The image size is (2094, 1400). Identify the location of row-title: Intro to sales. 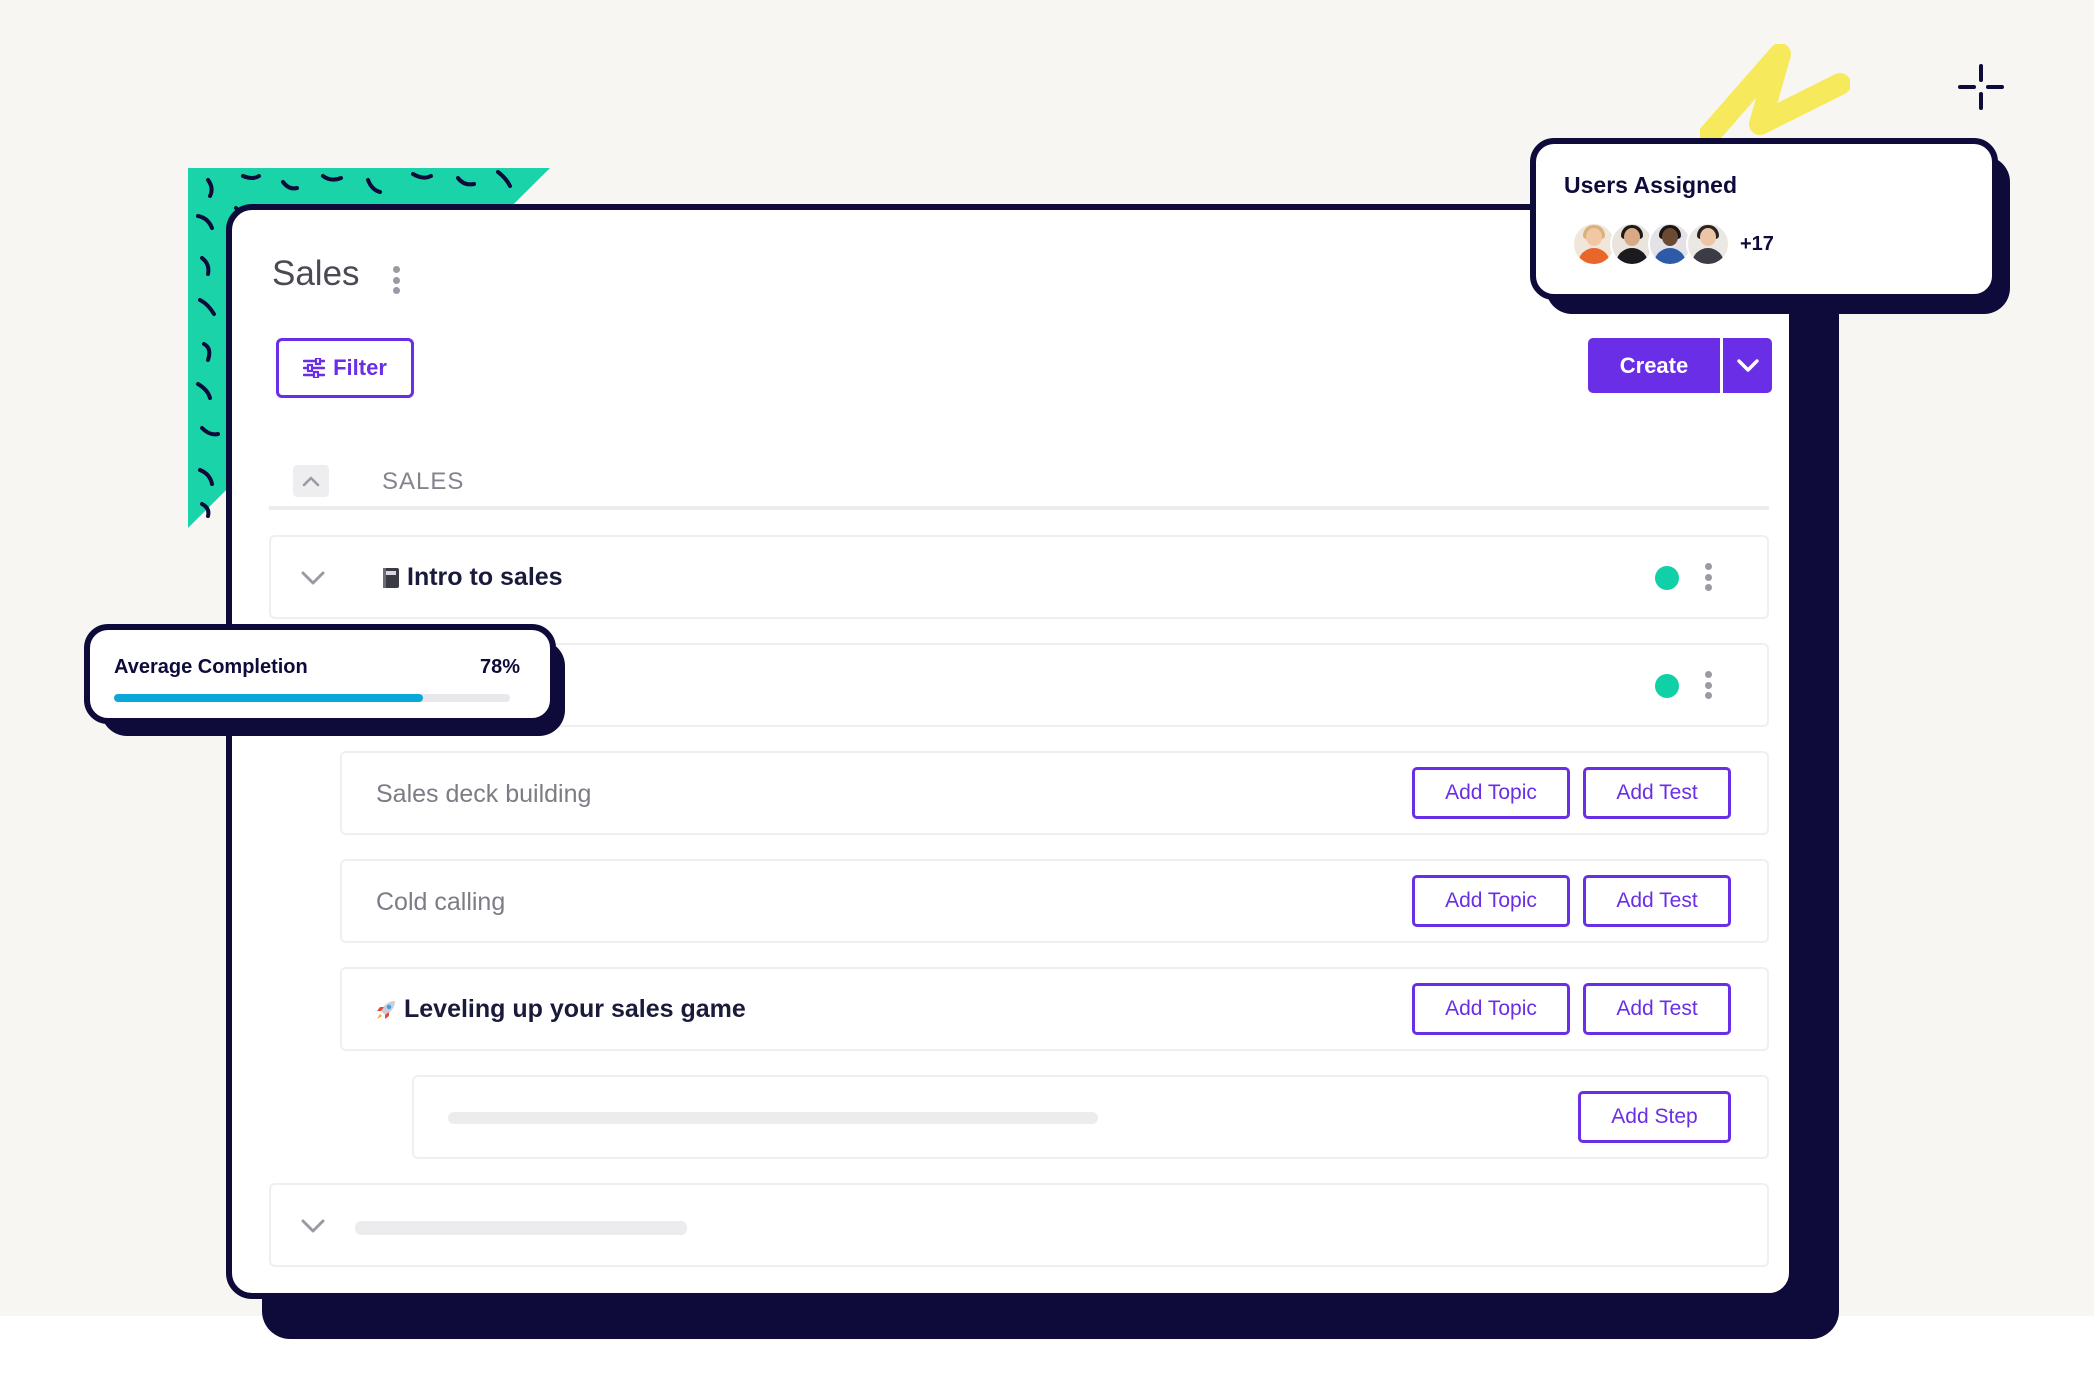
(485, 577).